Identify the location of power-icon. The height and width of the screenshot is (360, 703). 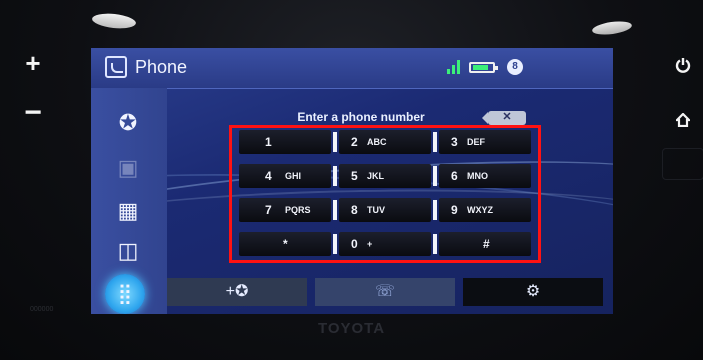
(683, 65).